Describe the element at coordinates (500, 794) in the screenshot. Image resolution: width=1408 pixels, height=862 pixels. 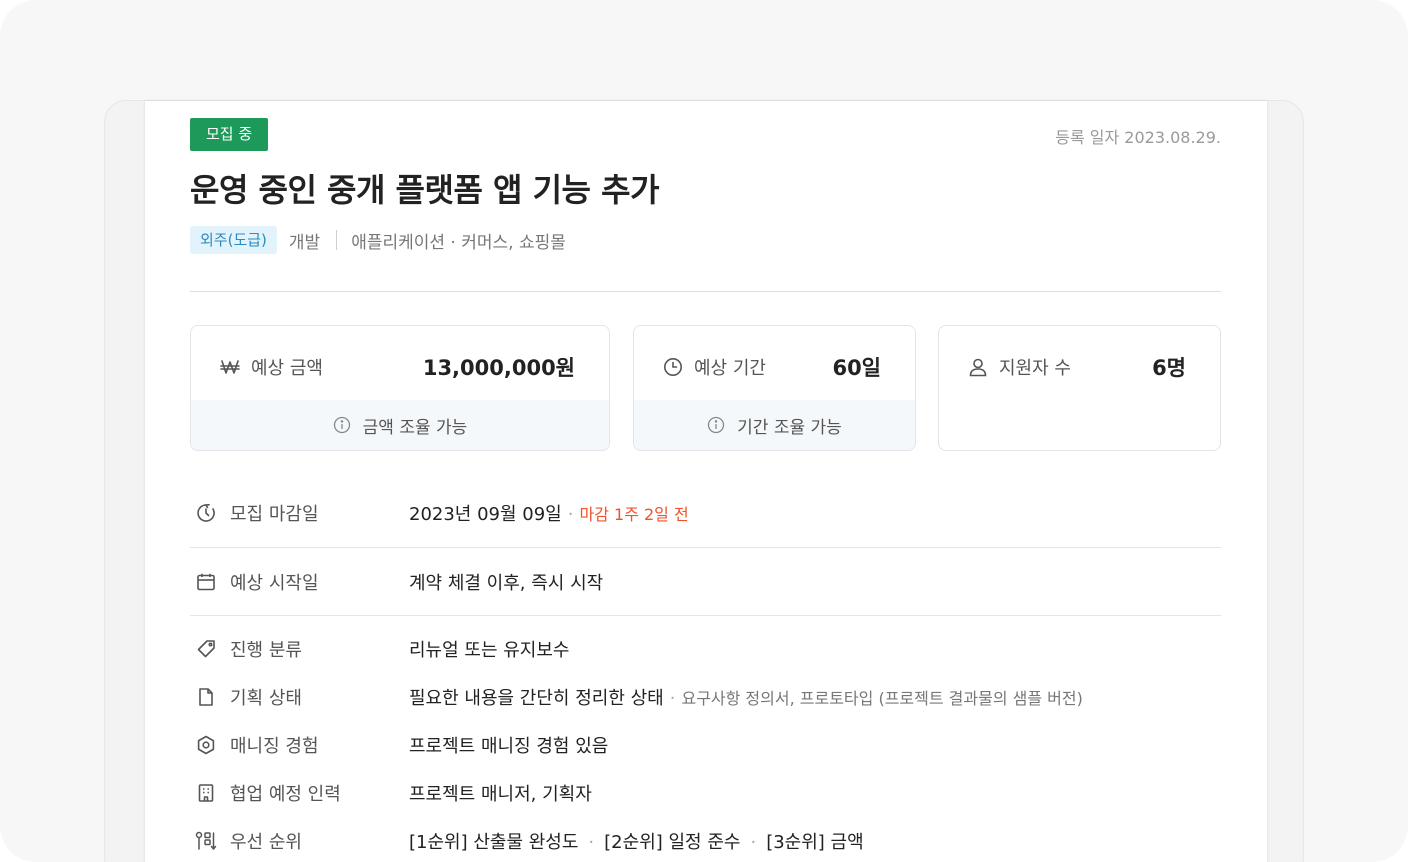
I see `detail-value: 프로젝트 매니저, 기획자` at that location.